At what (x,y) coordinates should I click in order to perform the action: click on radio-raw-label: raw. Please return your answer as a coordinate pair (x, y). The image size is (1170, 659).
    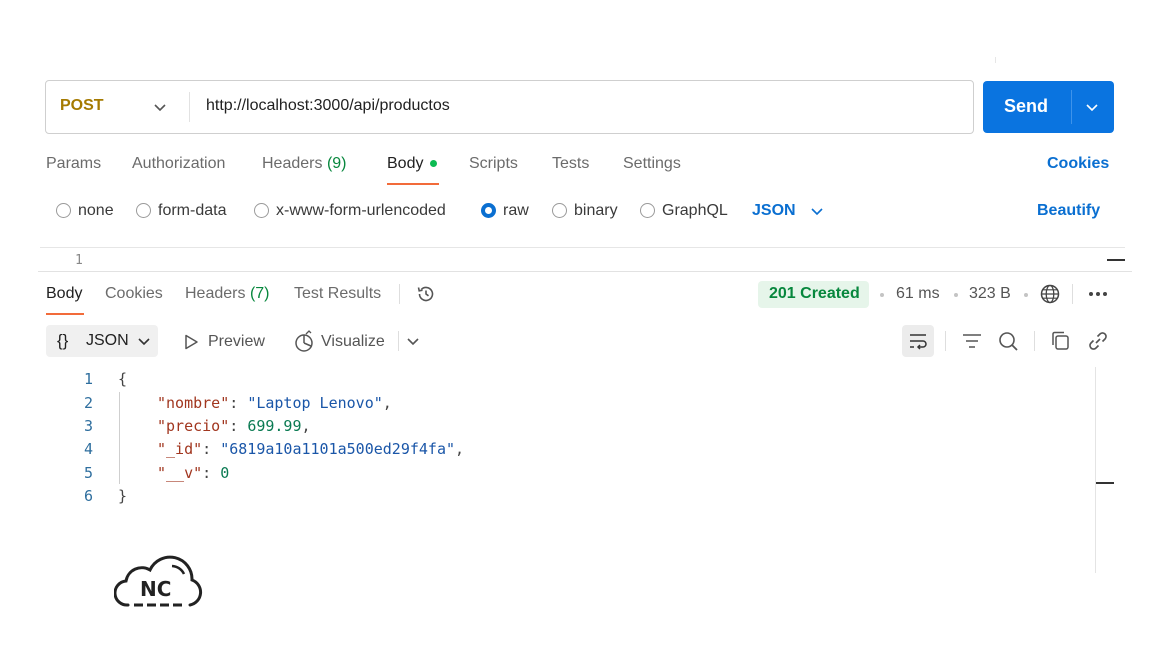
    Looking at the image, I should click on (516, 211).